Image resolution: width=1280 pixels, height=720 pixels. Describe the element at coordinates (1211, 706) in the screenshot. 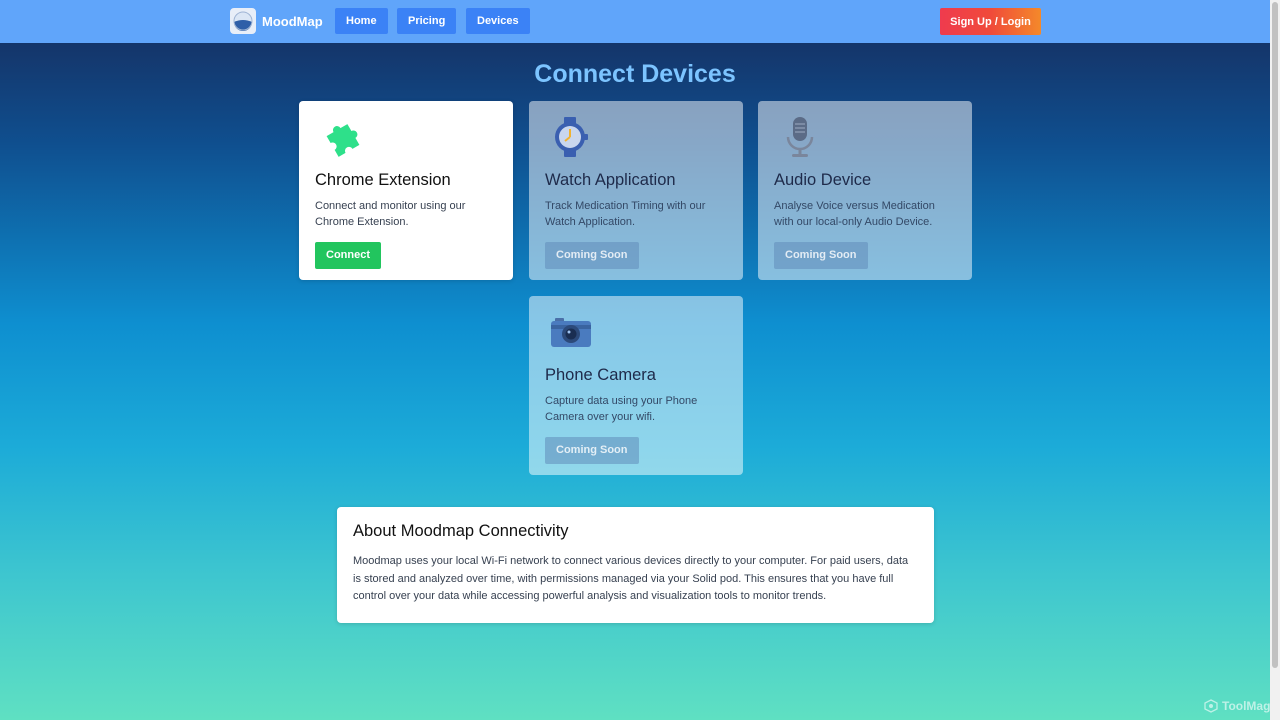

I see `toolmage-logo-icon` at that location.